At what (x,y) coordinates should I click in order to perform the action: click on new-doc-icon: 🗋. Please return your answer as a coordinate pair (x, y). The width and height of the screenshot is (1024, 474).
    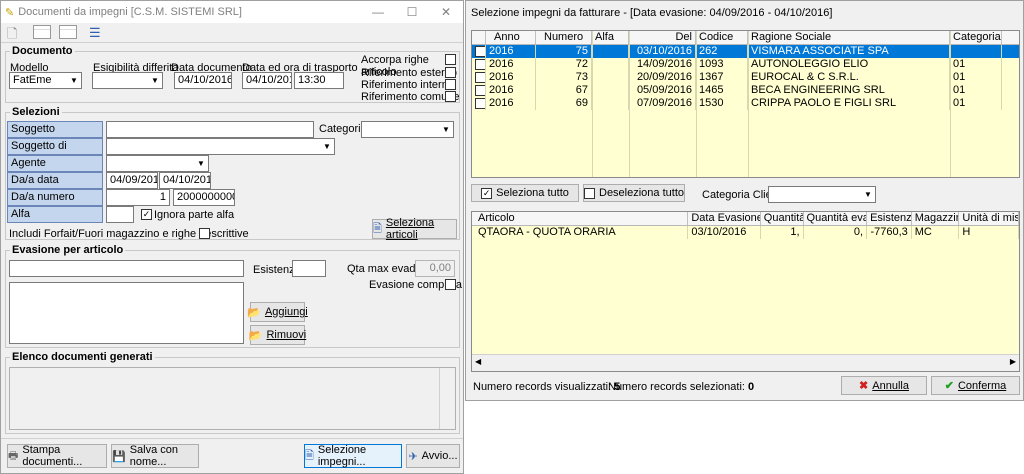
    Looking at the image, I should click on (12, 36).